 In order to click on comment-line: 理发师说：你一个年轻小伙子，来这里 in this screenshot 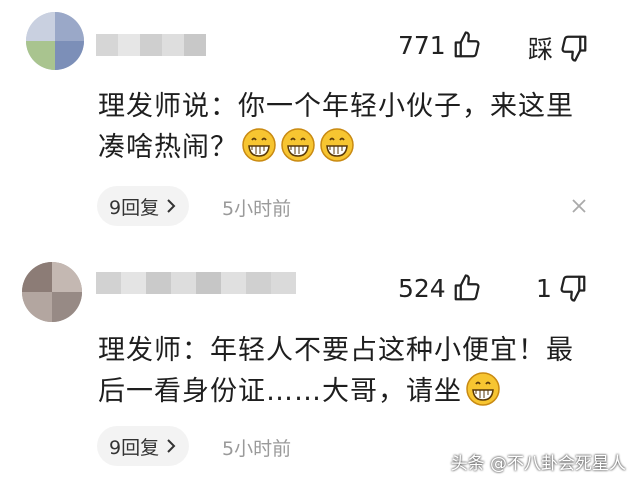, I will do `click(336, 106)`.